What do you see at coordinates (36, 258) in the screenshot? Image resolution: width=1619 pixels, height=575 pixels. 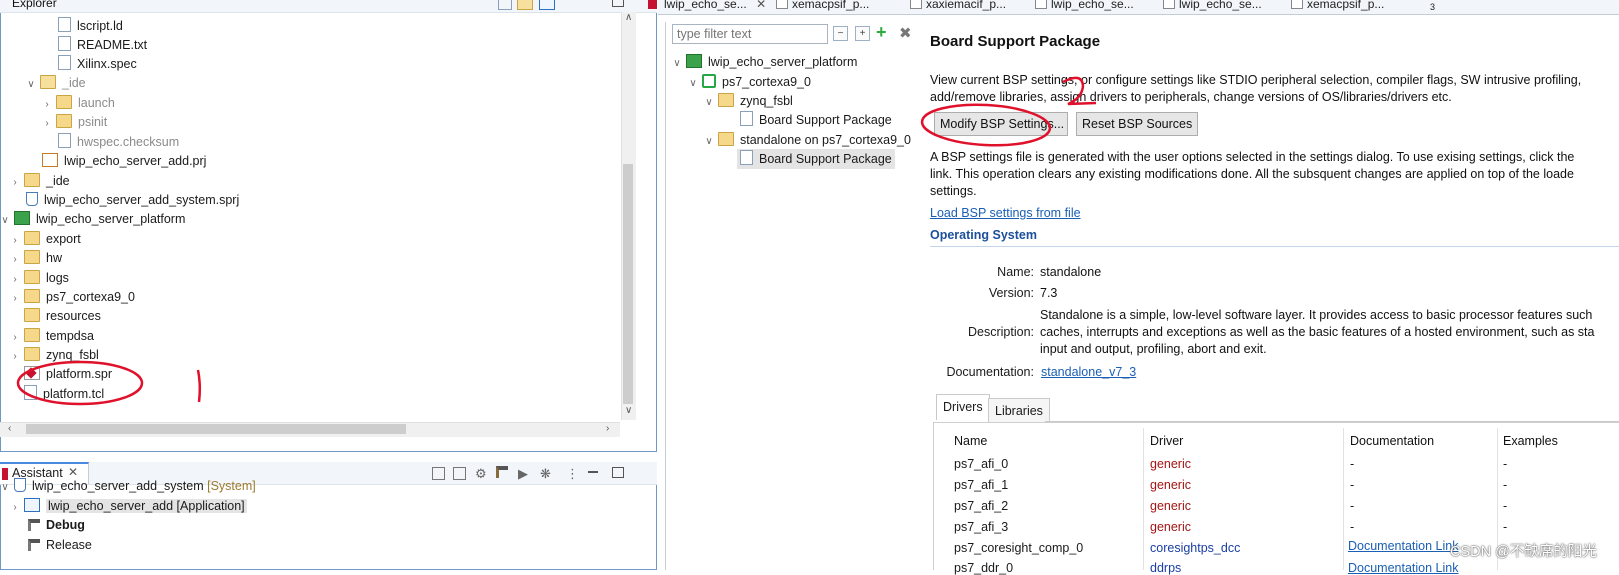 I see `tree-item-hw: › hw` at bounding box center [36, 258].